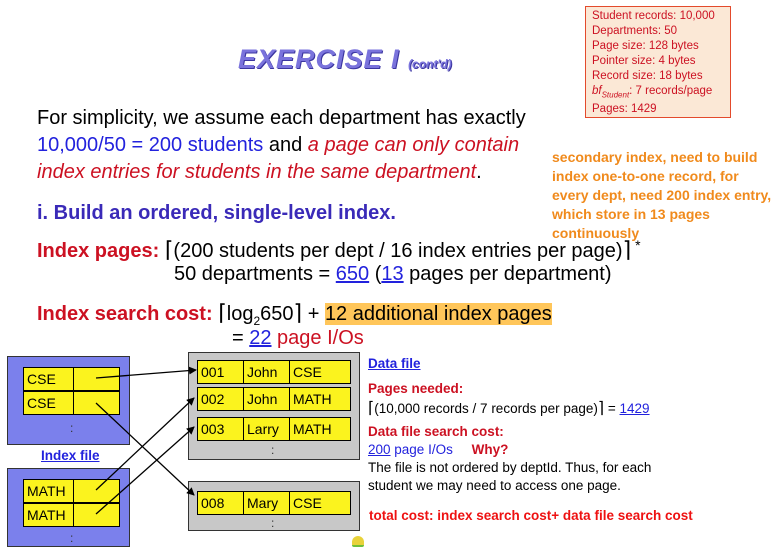 This screenshot has height=549, width=775. Describe the element at coordinates (494, 485) in the screenshot. I see `data-search-explanation-2: student we may need to access one page.` at that location.